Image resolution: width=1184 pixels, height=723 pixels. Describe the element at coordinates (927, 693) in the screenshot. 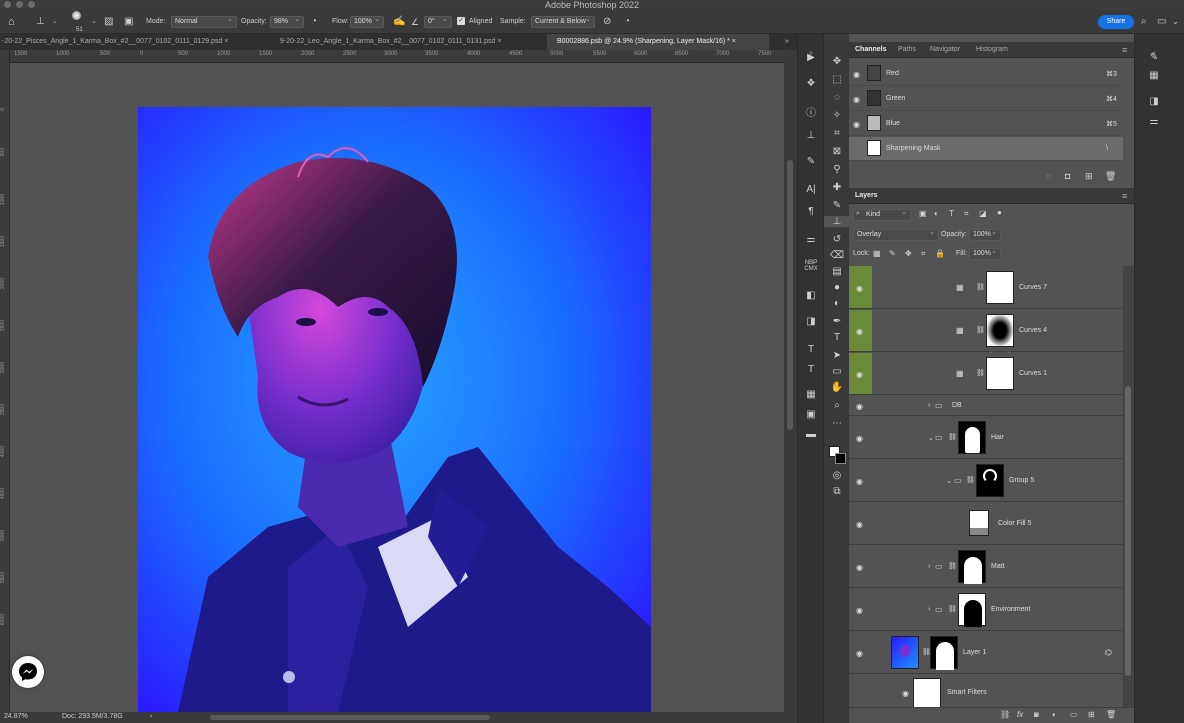

I see `filter-mask-thumbnail` at that location.